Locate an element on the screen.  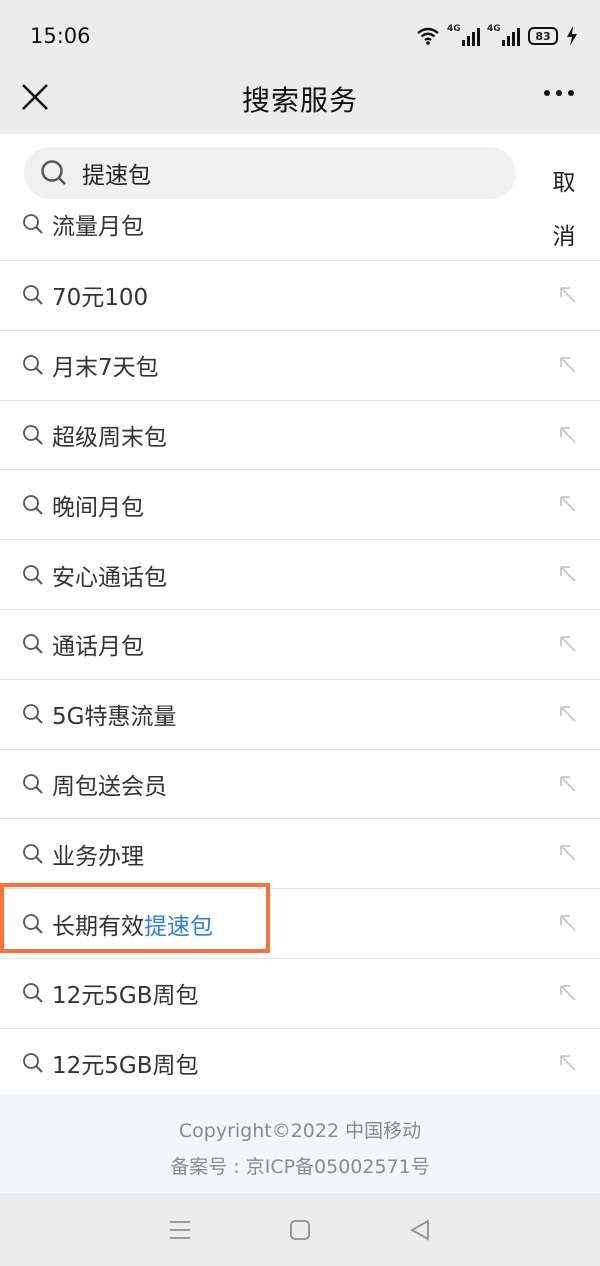
system-nav-bar is located at coordinates (300, 1229).